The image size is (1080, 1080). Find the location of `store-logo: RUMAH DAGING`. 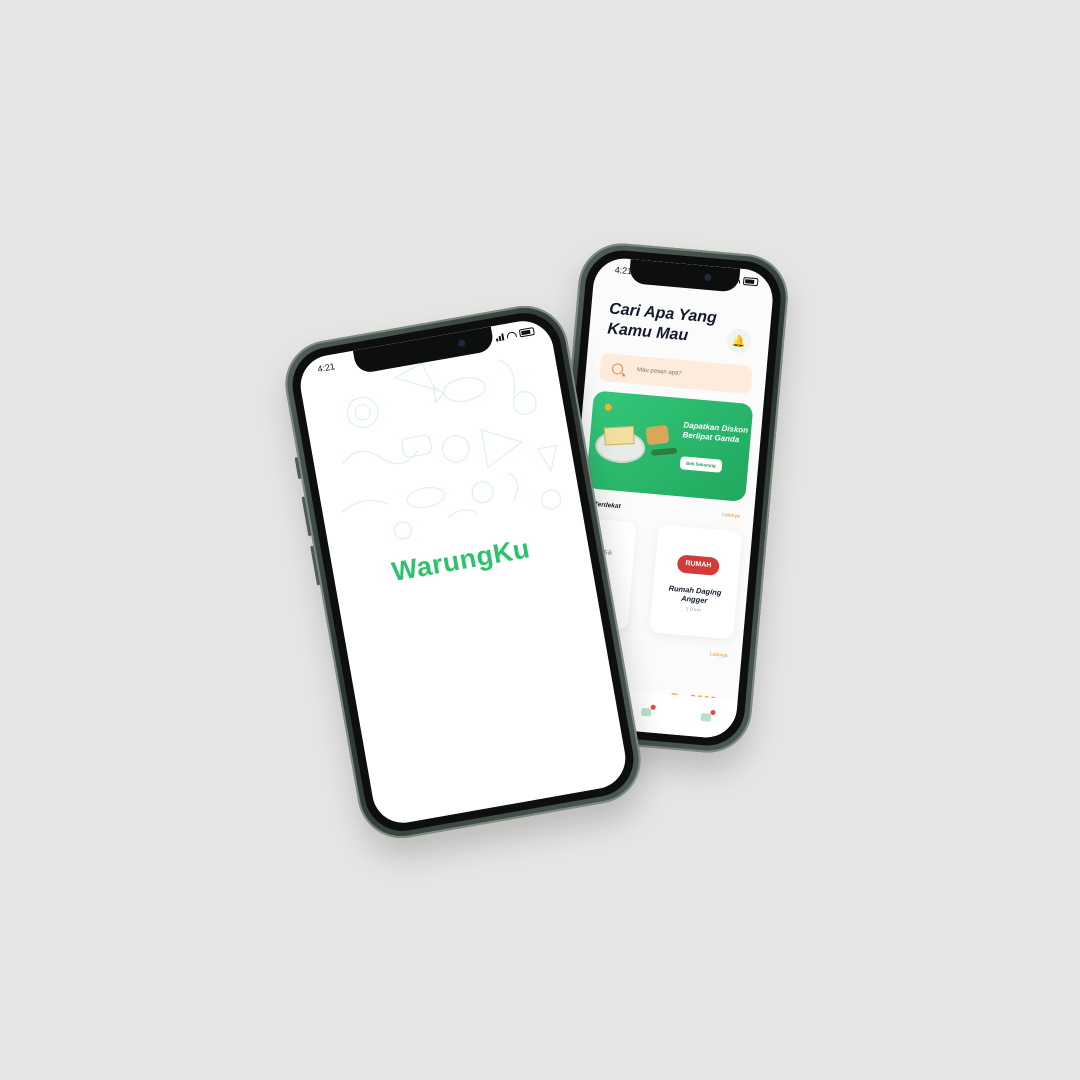

store-logo: RUMAH DAGING is located at coordinates (698, 570).